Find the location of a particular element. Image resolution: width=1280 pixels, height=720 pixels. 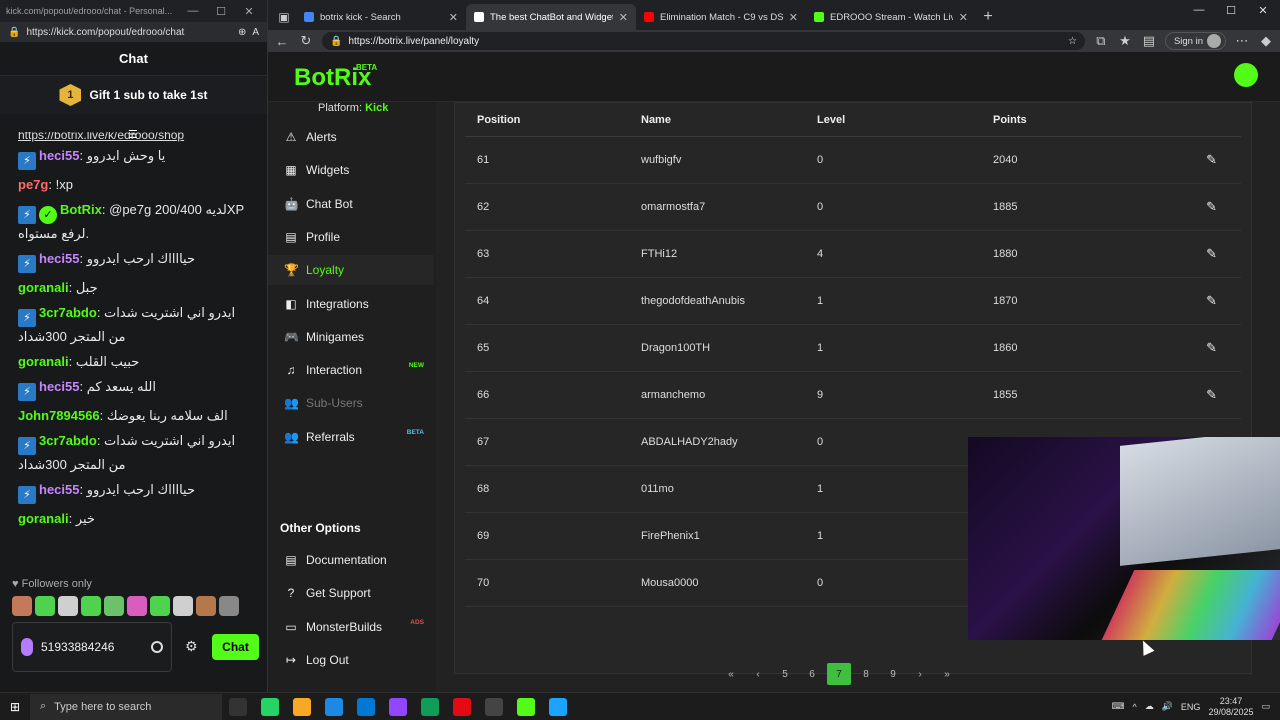

page-first-button: « is located at coordinates (731, 674).